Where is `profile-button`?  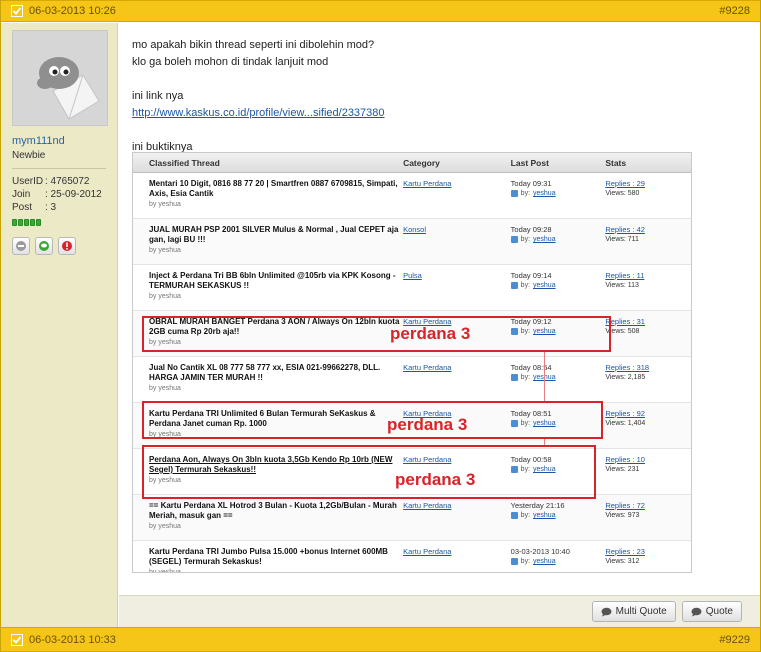
profile-button is located at coordinates (21, 246).